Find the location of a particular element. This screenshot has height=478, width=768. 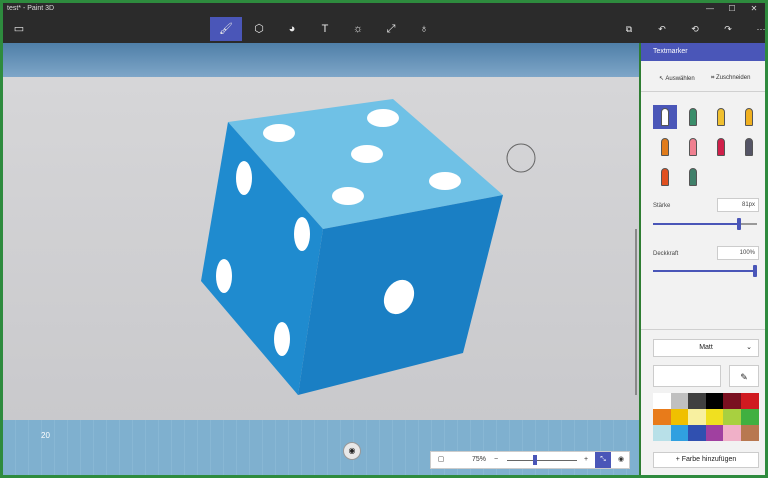

stickers-tool: ◕ is located at coordinates (292, 29).